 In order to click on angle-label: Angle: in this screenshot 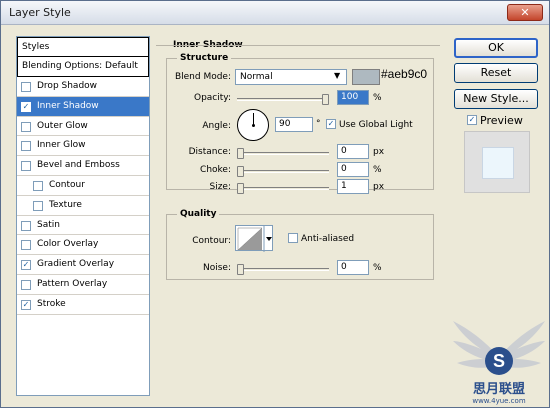, I will do `click(216, 126)`.